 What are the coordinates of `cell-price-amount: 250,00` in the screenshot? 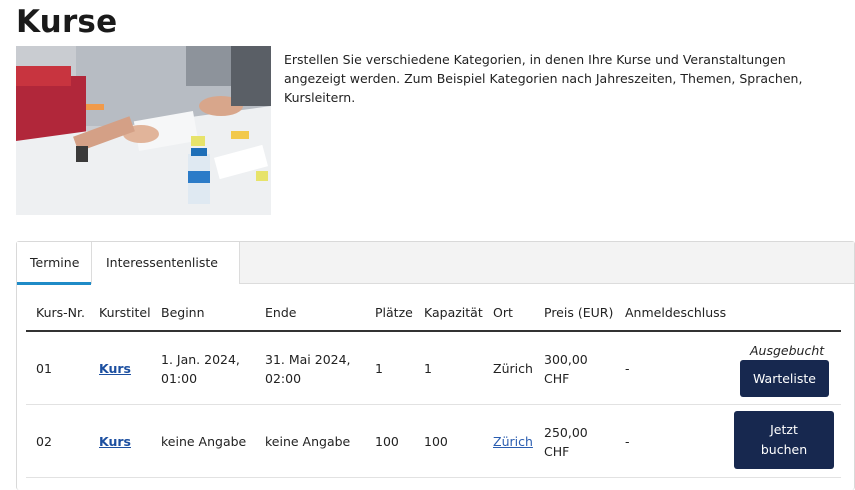 It's located at (566, 432).